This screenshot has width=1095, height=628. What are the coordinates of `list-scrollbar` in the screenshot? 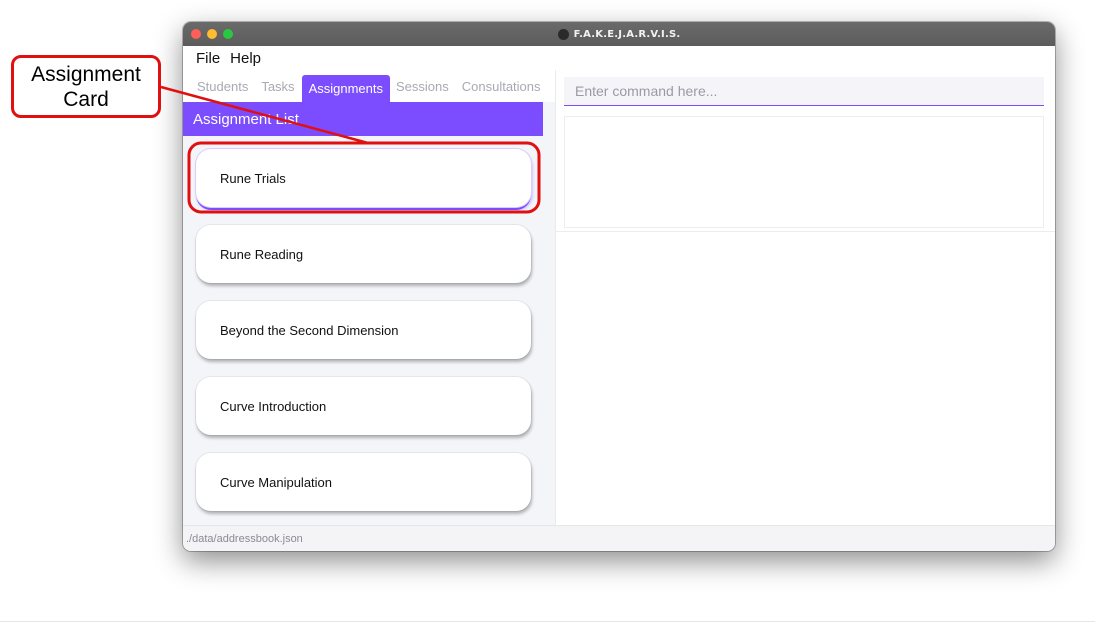 It's located at (549, 313).